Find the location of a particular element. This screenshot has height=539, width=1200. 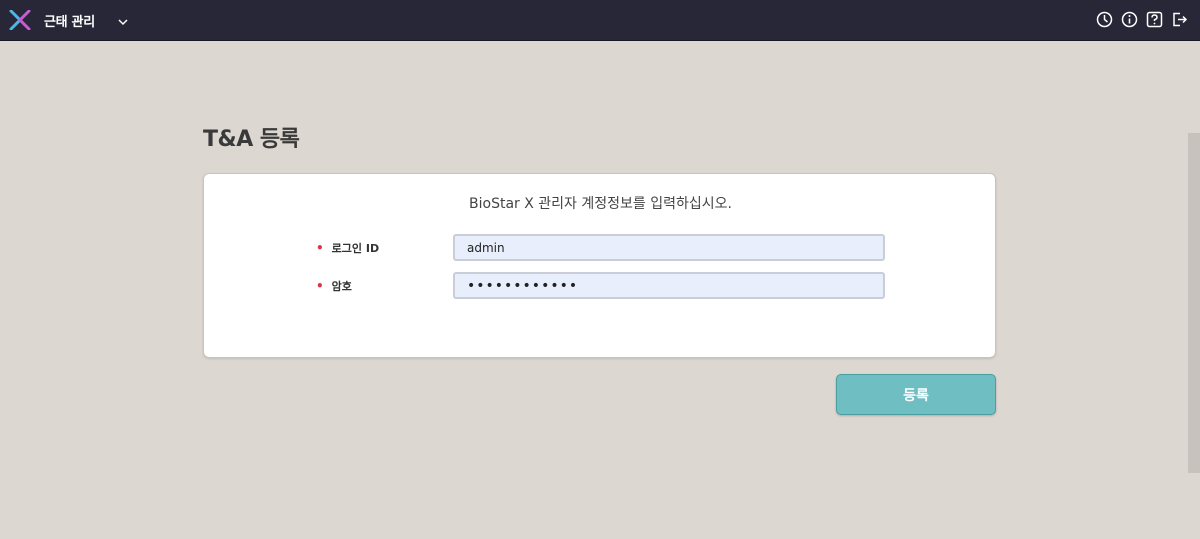

form-description: BioStar X 관리자 계정정보를 입력하십시오. is located at coordinates (600, 204).